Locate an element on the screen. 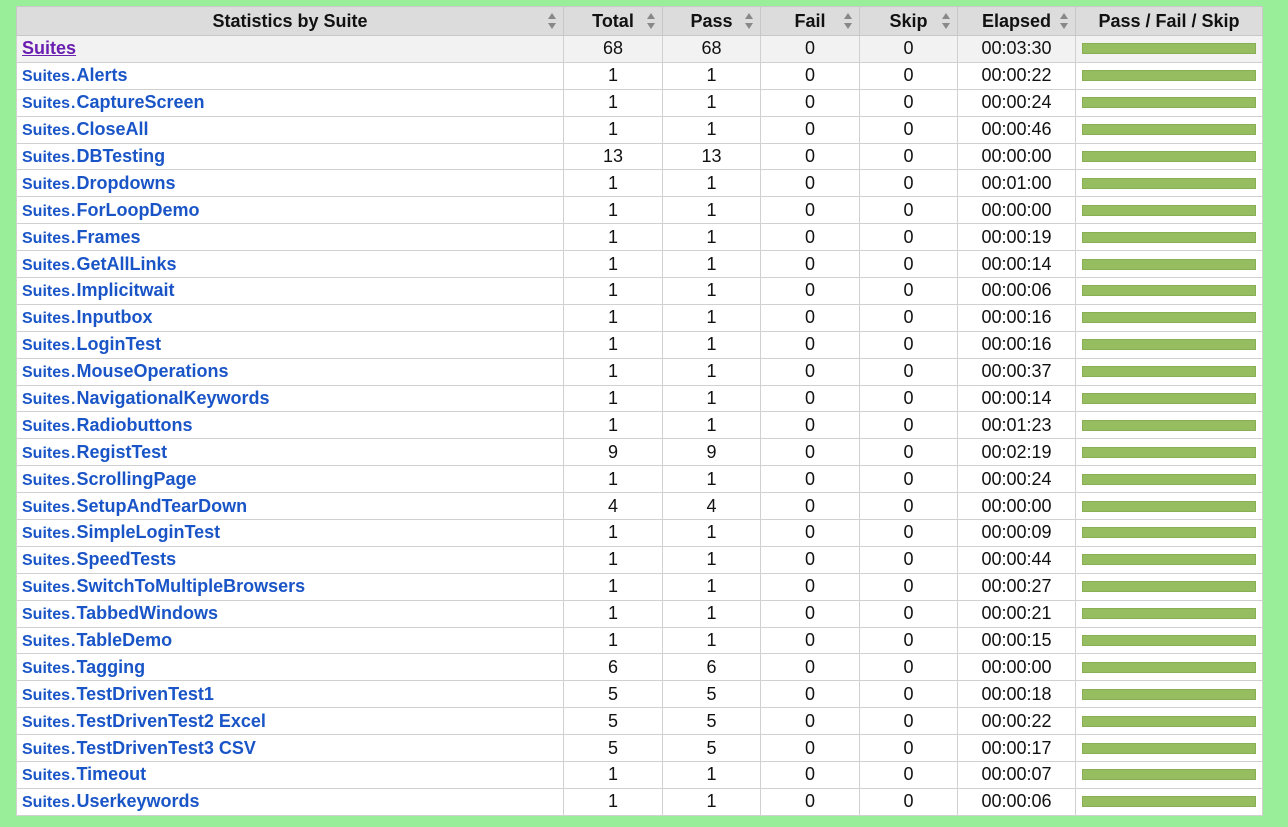  column-header-name: Statistics by Suite is located at coordinates (290, 21).